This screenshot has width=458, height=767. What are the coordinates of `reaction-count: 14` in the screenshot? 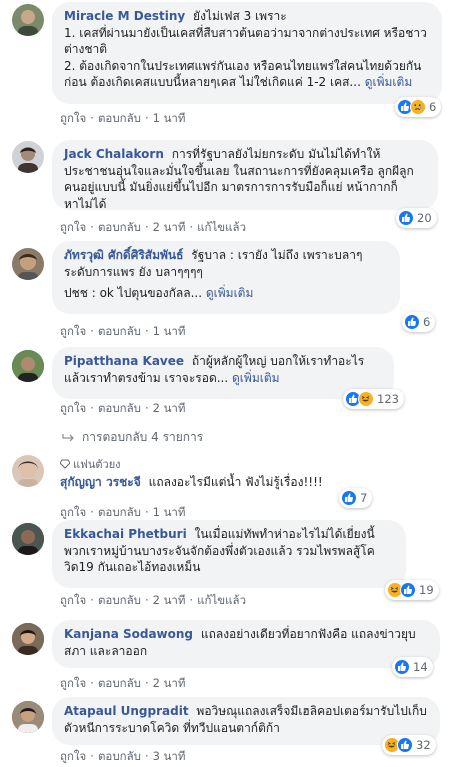 It's located at (420, 667).